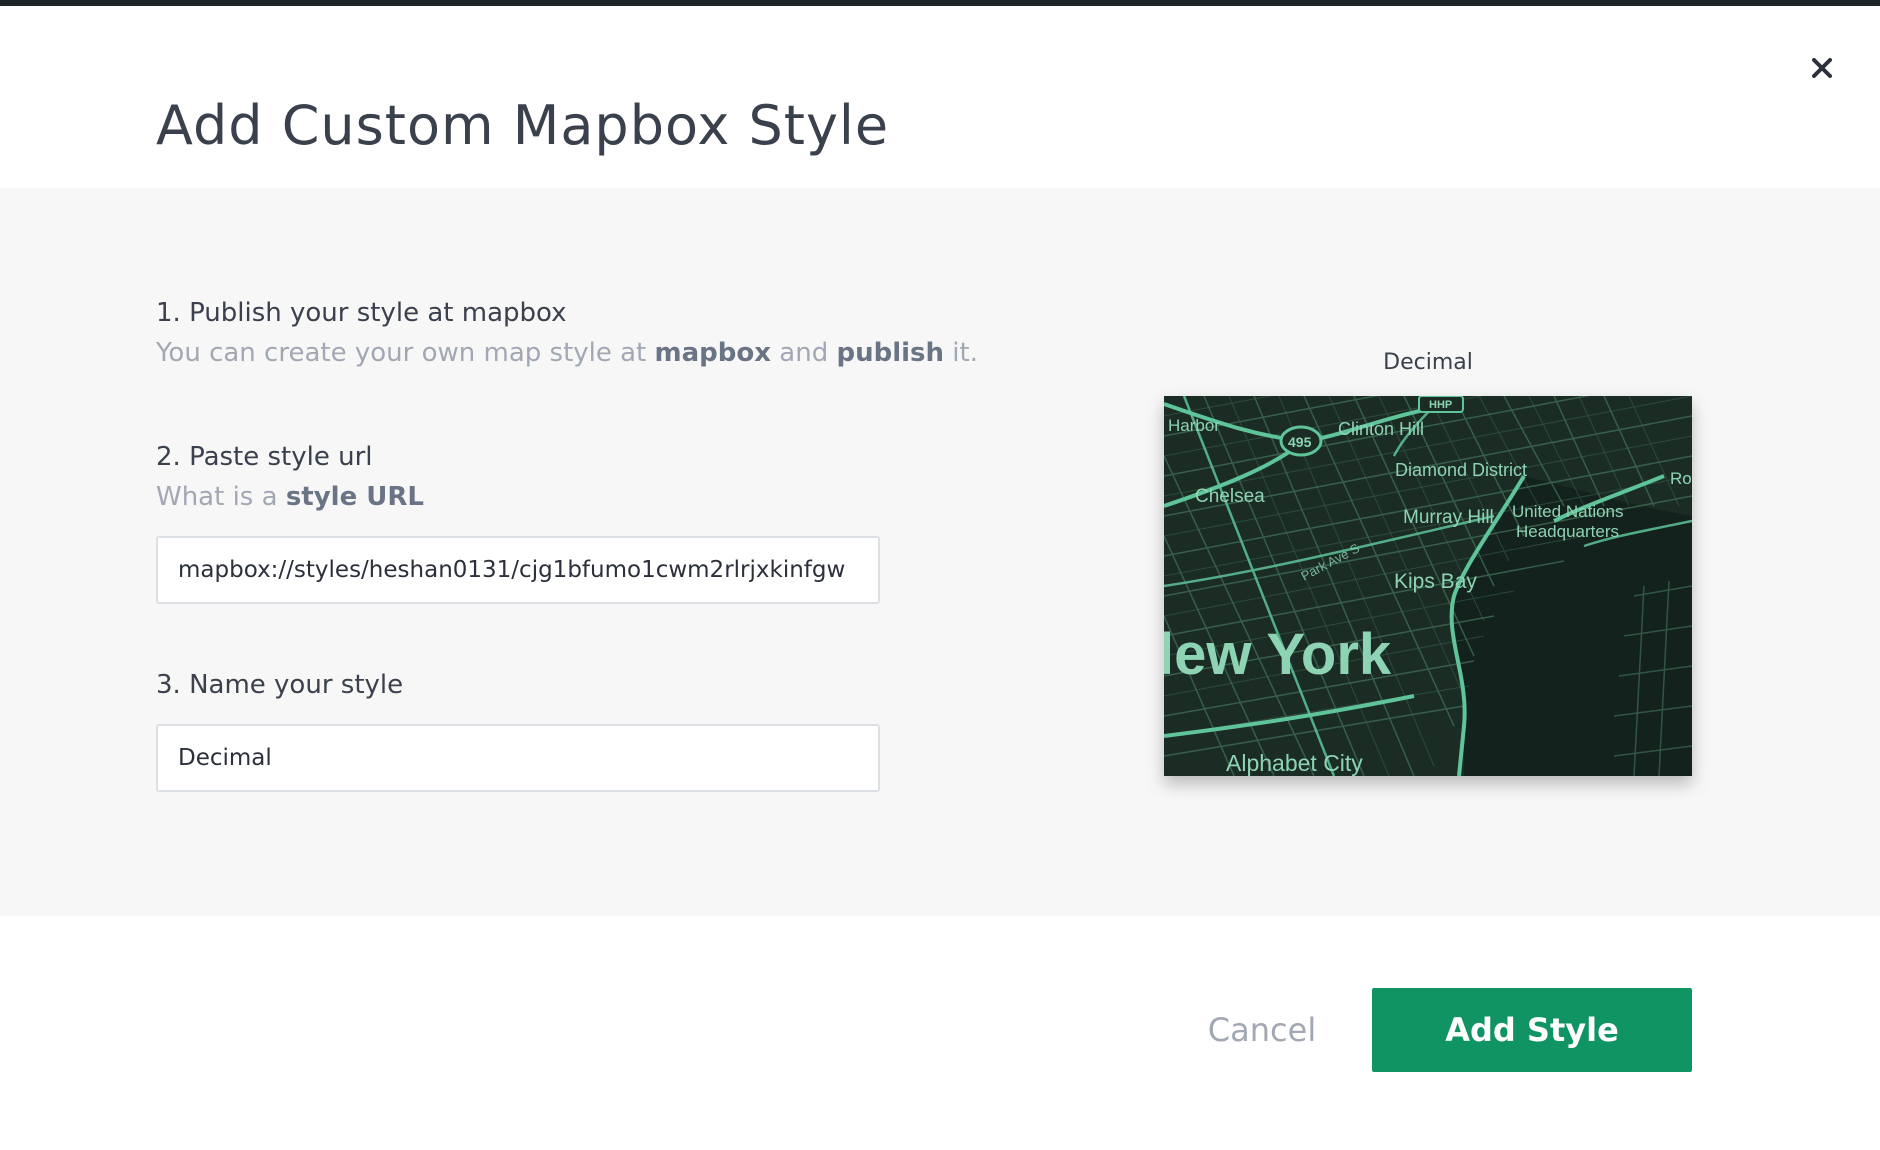 This screenshot has height=1150, width=1880. Describe the element at coordinates (804, 353) in the screenshot. I see `step1-desc-middle: and` at that location.